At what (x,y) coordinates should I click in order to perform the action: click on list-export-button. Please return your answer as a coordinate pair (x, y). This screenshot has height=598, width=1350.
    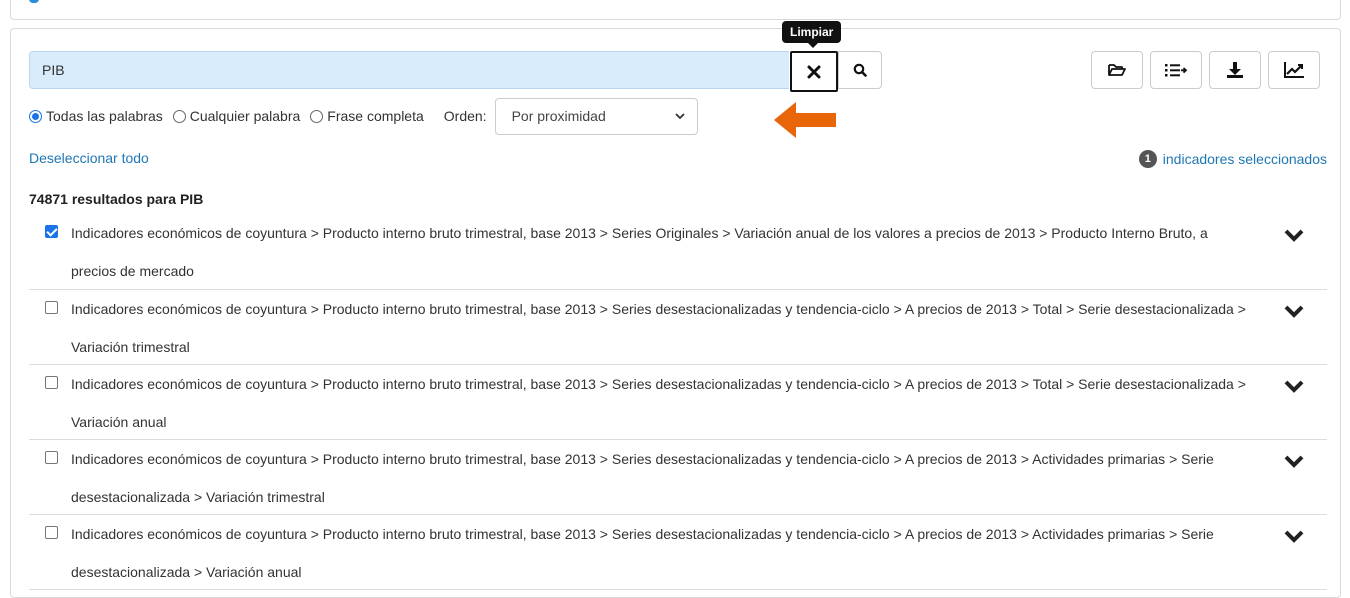
    Looking at the image, I should click on (1176, 70).